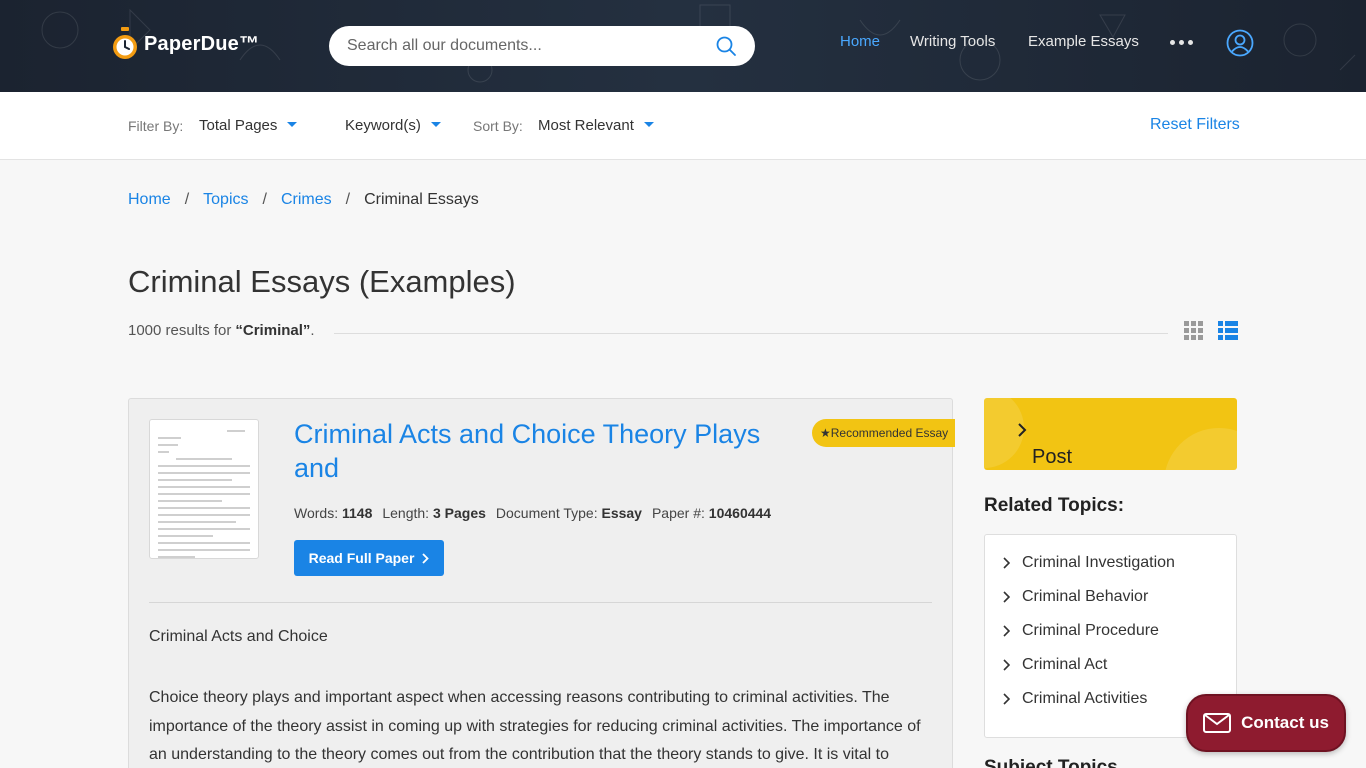 The height and width of the screenshot is (768, 1366). I want to click on logo-text: PaperDue™, so click(202, 43).